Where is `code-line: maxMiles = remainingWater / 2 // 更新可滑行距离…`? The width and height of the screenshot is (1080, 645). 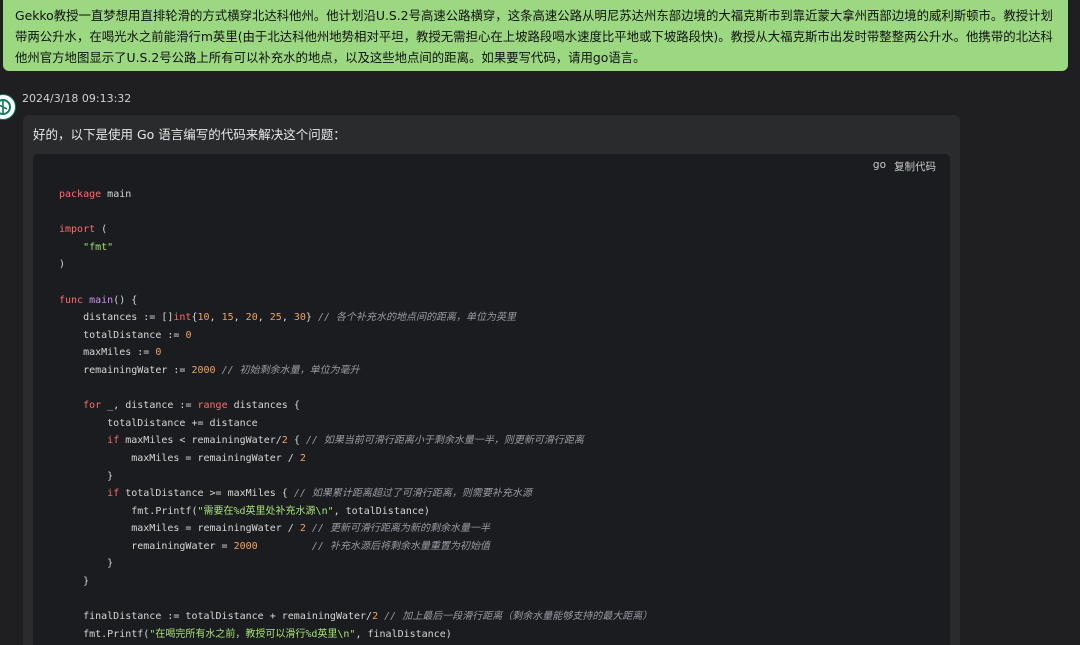
code-line: maxMiles = remainingWater / 2 // 更新可滑行距离… is located at coordinates (355, 529).